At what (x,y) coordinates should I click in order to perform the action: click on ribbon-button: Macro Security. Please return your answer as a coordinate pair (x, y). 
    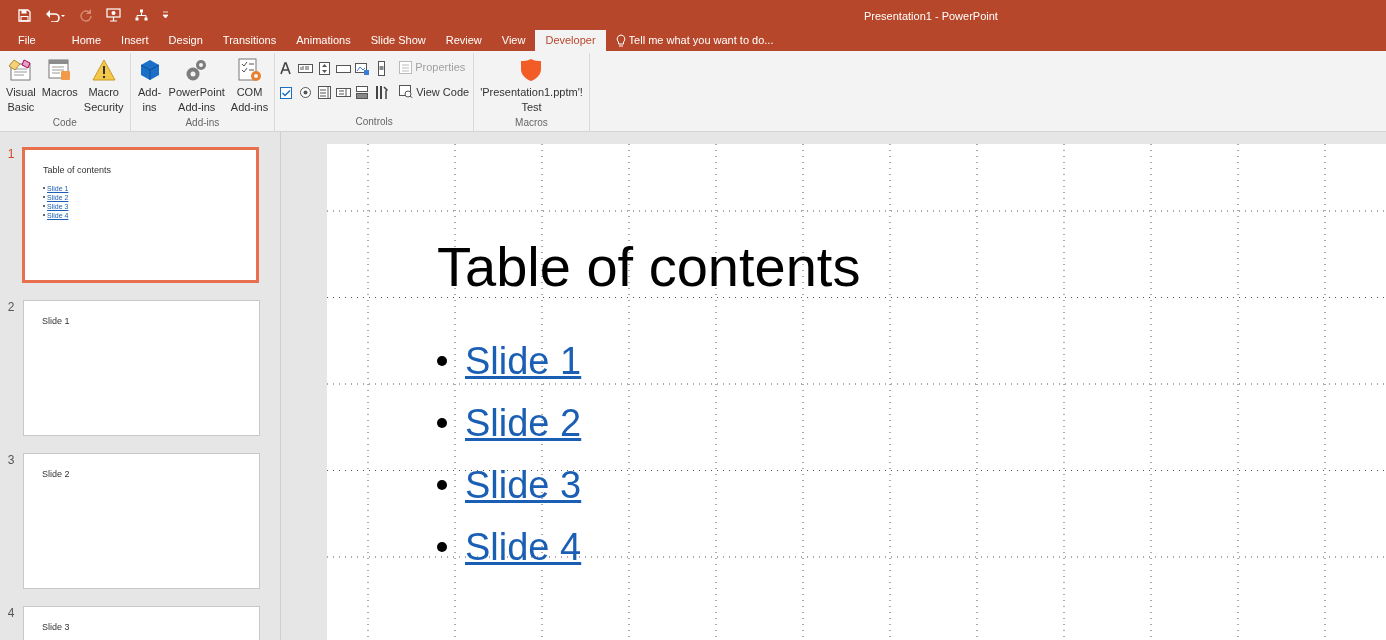
    Looking at the image, I should click on (103, 84).